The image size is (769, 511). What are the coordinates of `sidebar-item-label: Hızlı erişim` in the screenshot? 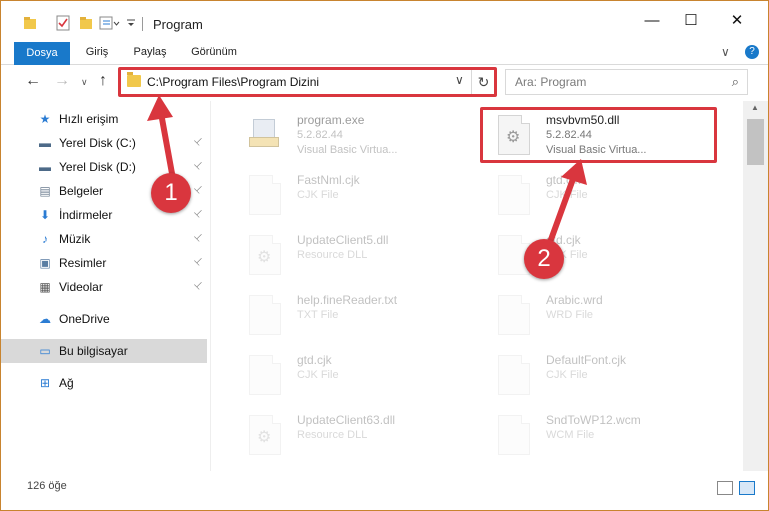 It's located at (89, 119).